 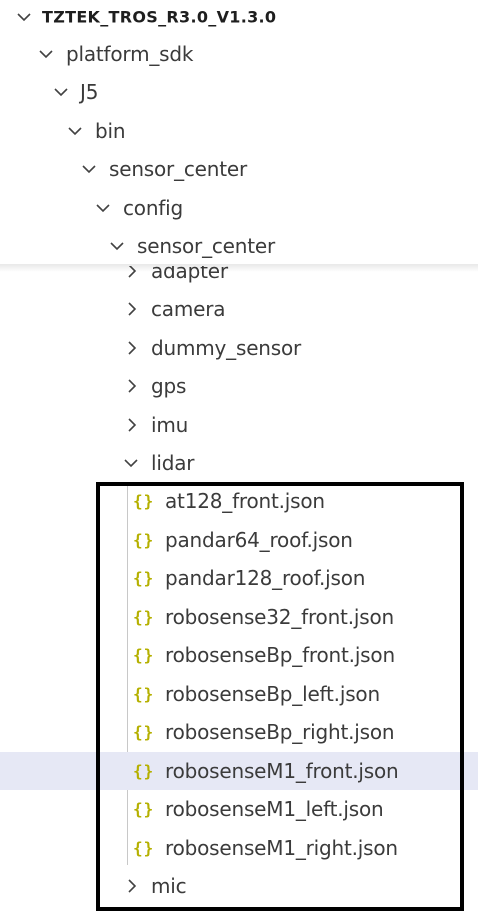 I want to click on folder-label: mic, so click(x=169, y=886).